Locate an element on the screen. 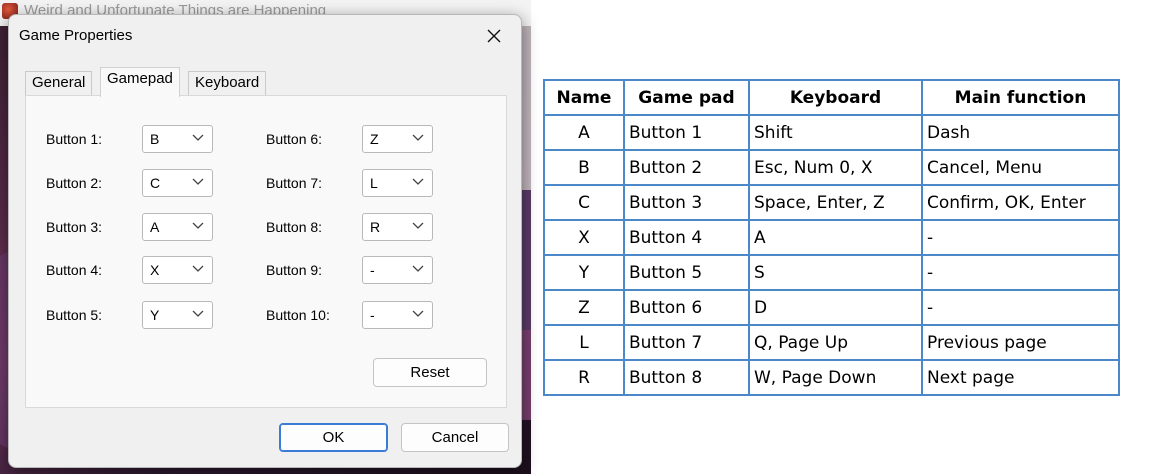  button-1-select: B is located at coordinates (177, 139).